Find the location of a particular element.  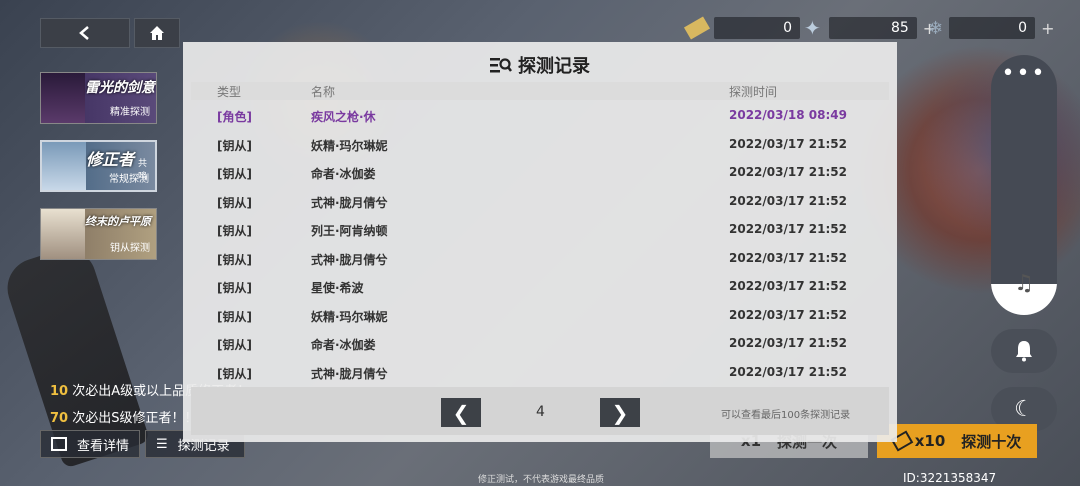

pity-tip-s: 70 次必出S级修正者！！ is located at coordinates (124, 416).